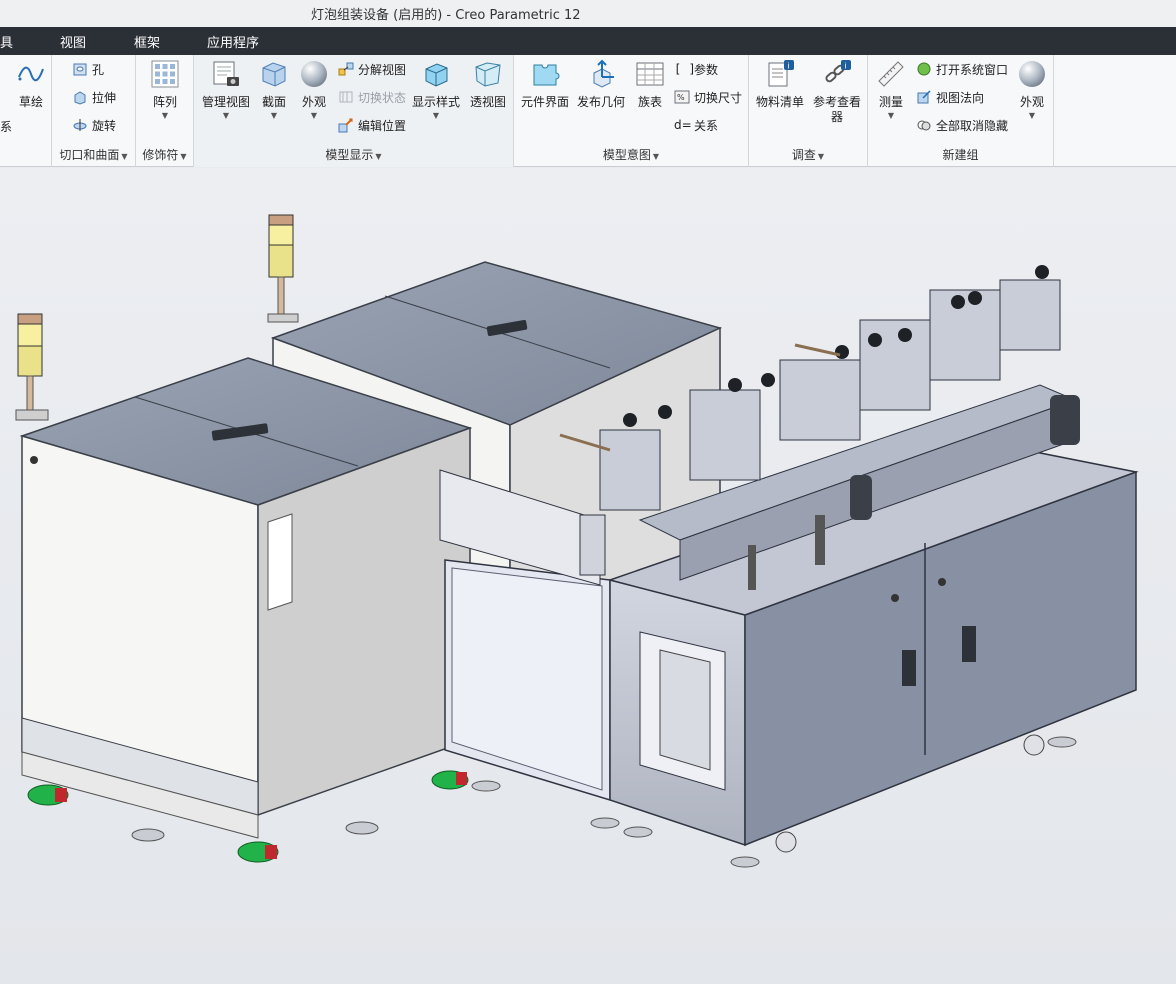 The width and height of the screenshot is (1176, 984). I want to click on revolve-button: 旋转, so click(94, 125).